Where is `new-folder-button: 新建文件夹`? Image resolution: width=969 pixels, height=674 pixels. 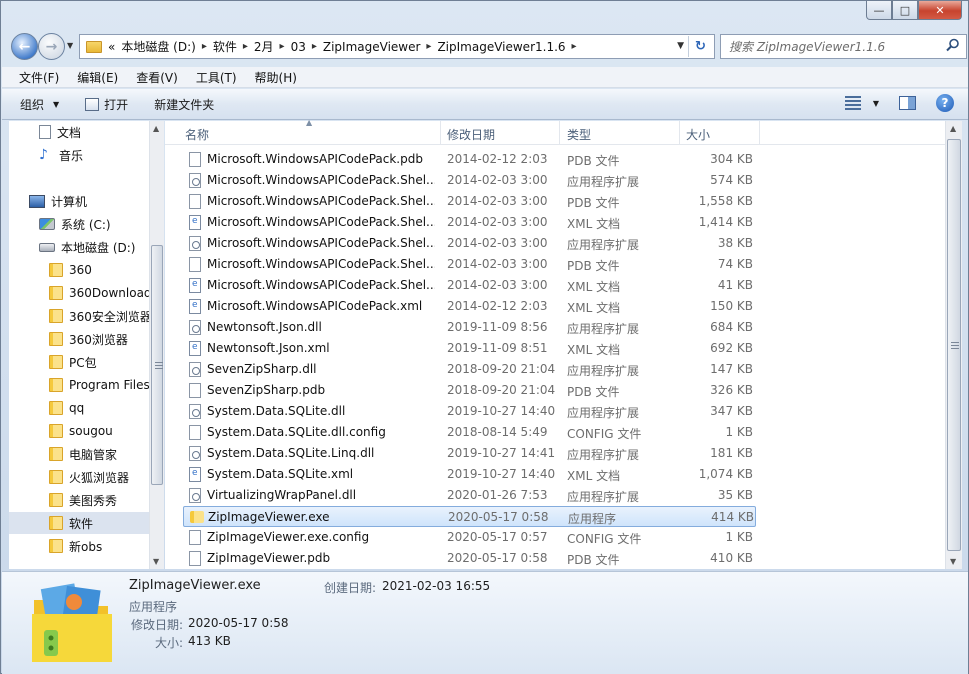
new-folder-button: 新建文件夹 is located at coordinates (184, 104).